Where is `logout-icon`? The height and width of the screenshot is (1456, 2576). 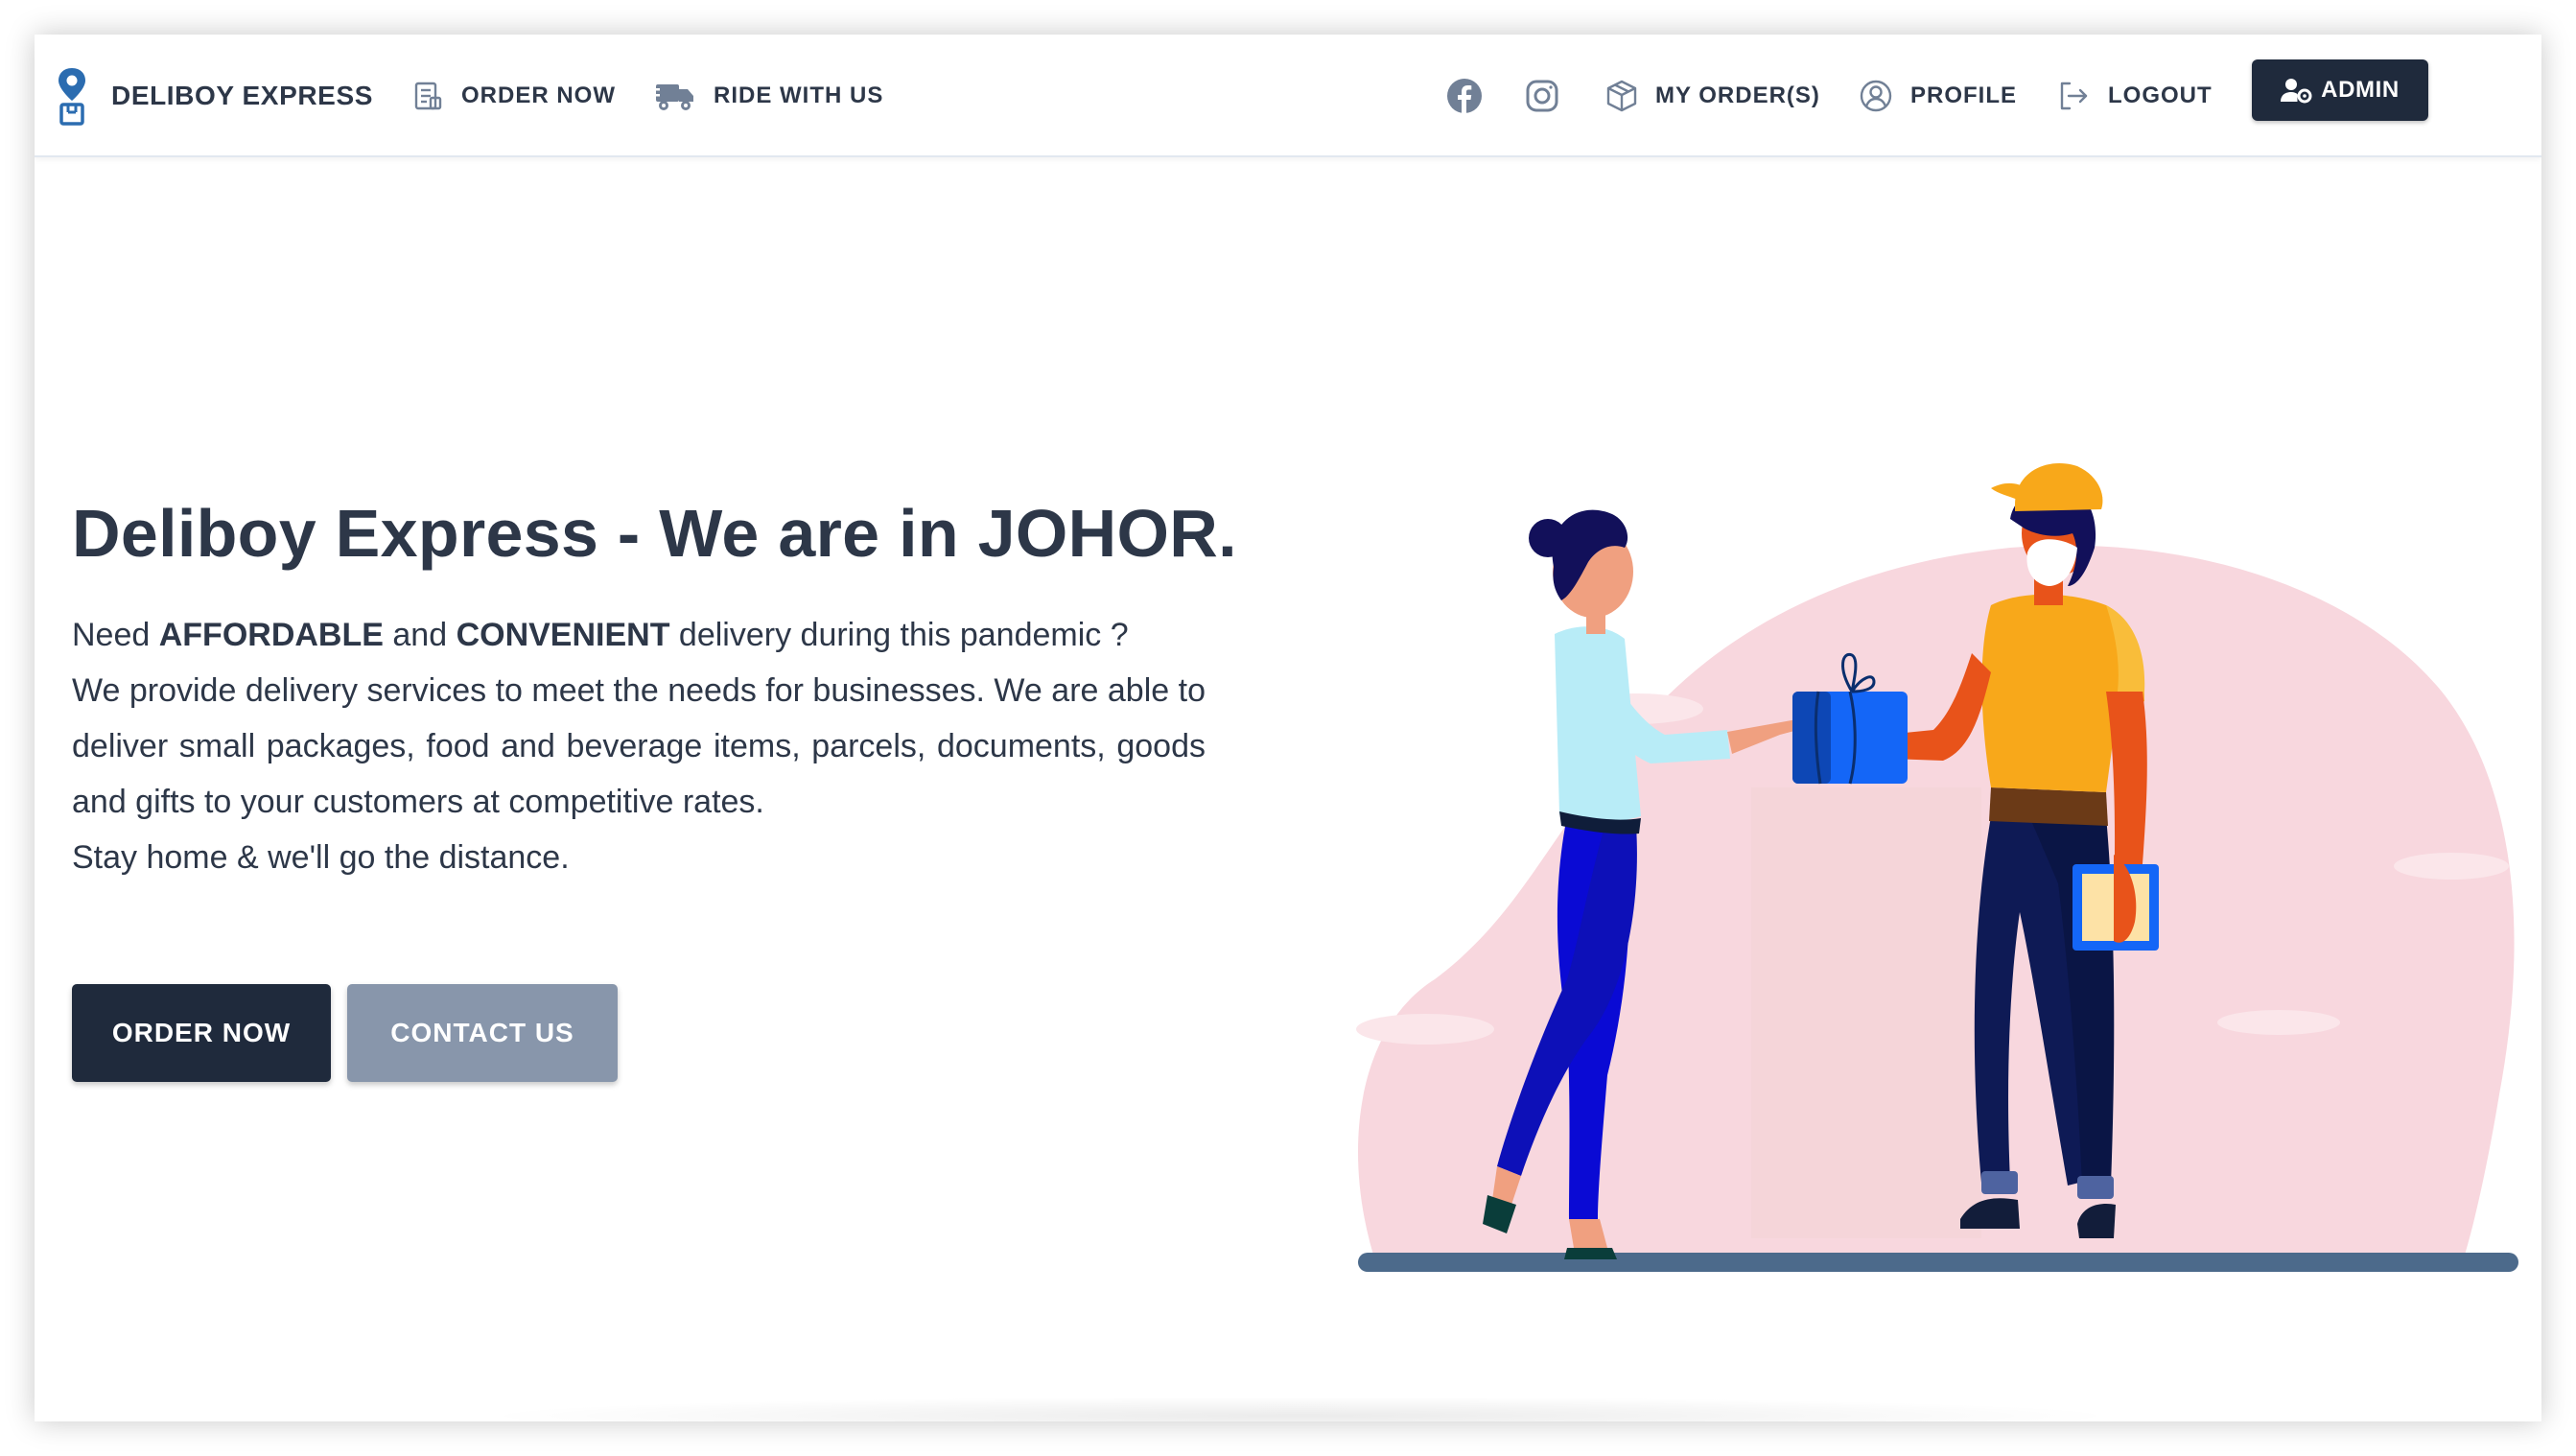 logout-icon is located at coordinates (2073, 96).